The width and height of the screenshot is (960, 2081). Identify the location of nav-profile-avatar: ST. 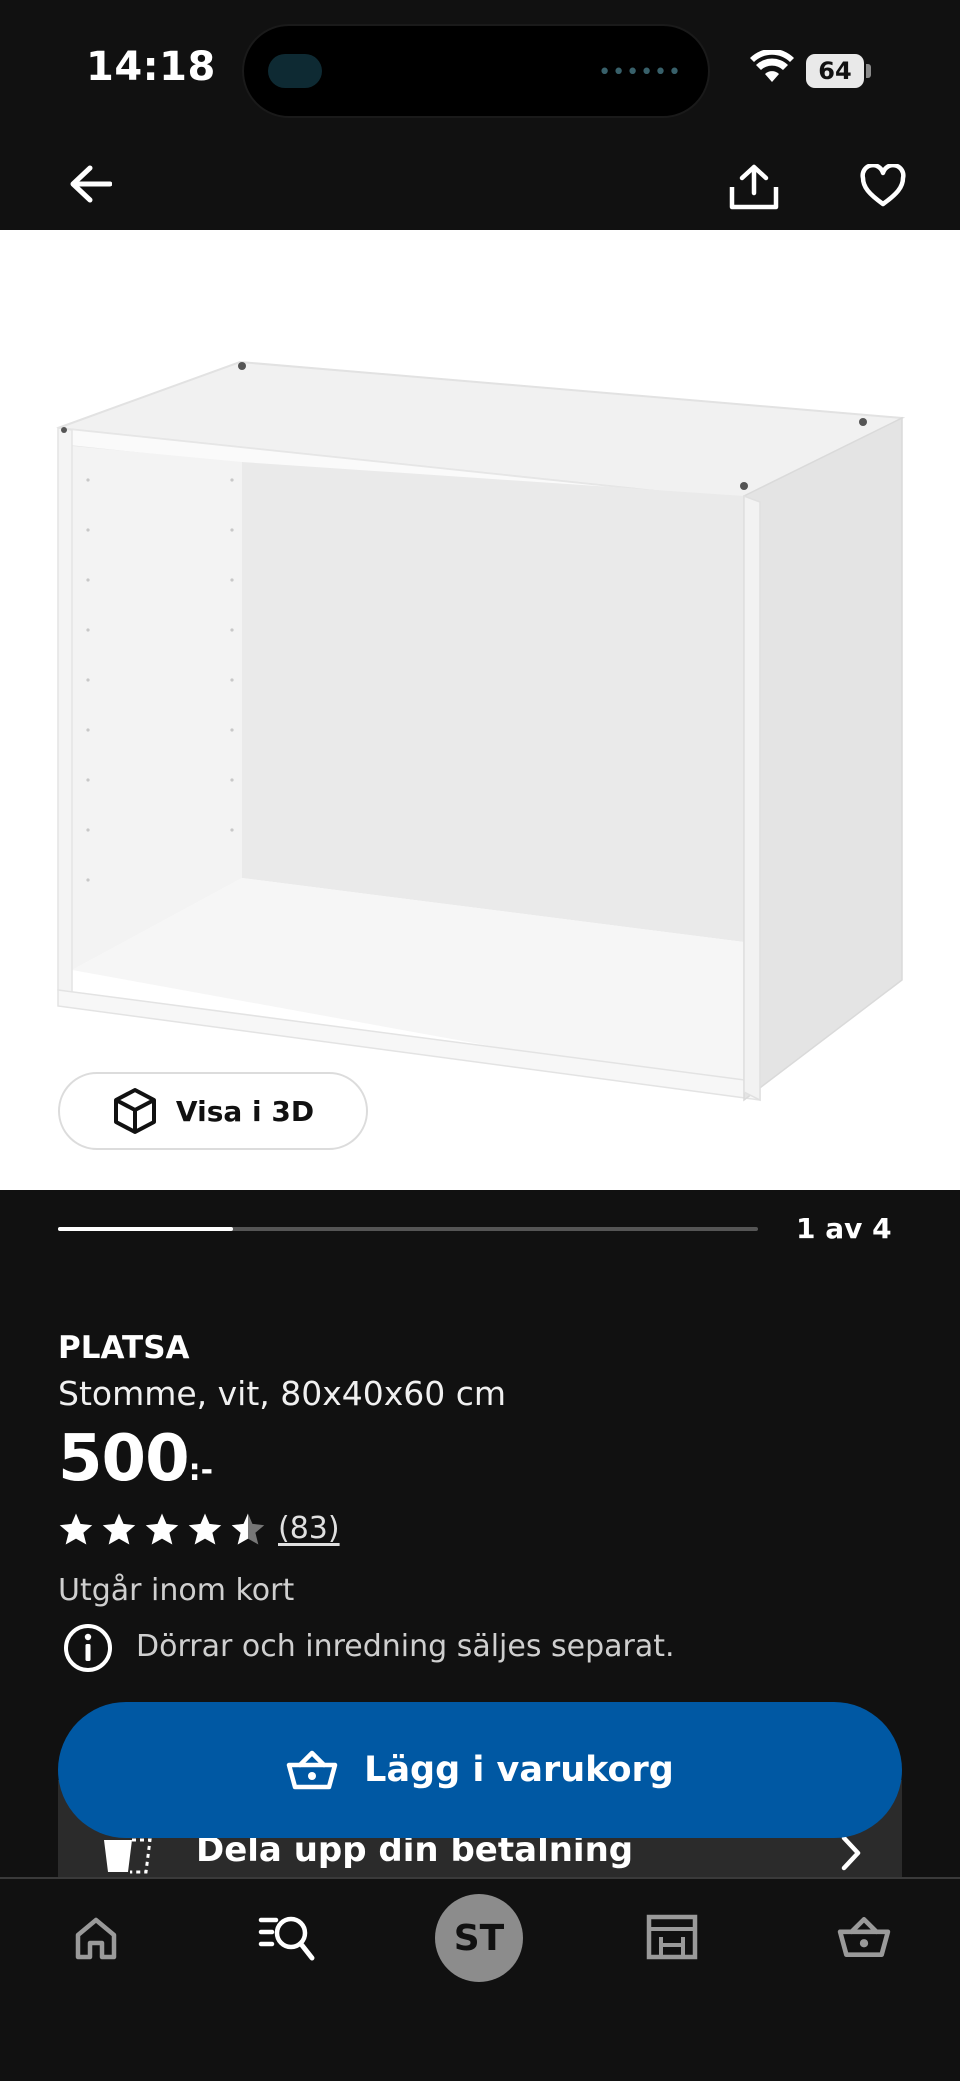
(479, 1938).